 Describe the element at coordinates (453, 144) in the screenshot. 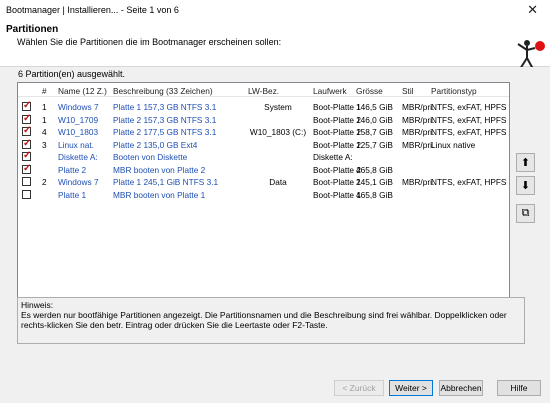

I see `cell-type: Linux native` at that location.